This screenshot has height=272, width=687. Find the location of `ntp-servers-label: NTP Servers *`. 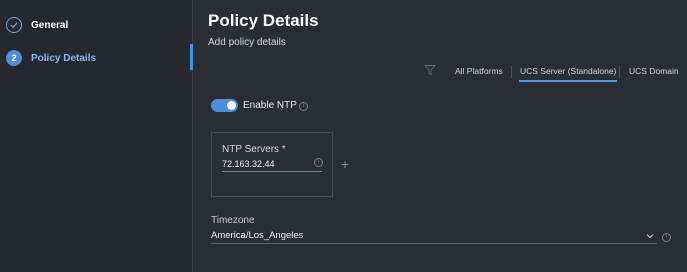

ntp-servers-label: NTP Servers * is located at coordinates (254, 149).